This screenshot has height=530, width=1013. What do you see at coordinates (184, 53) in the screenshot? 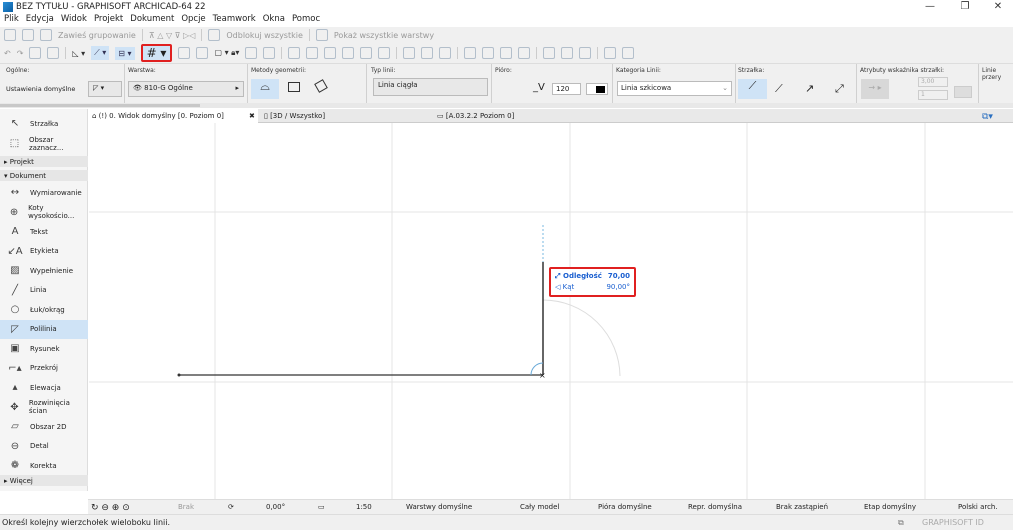
I see `trace-icon` at bounding box center [184, 53].